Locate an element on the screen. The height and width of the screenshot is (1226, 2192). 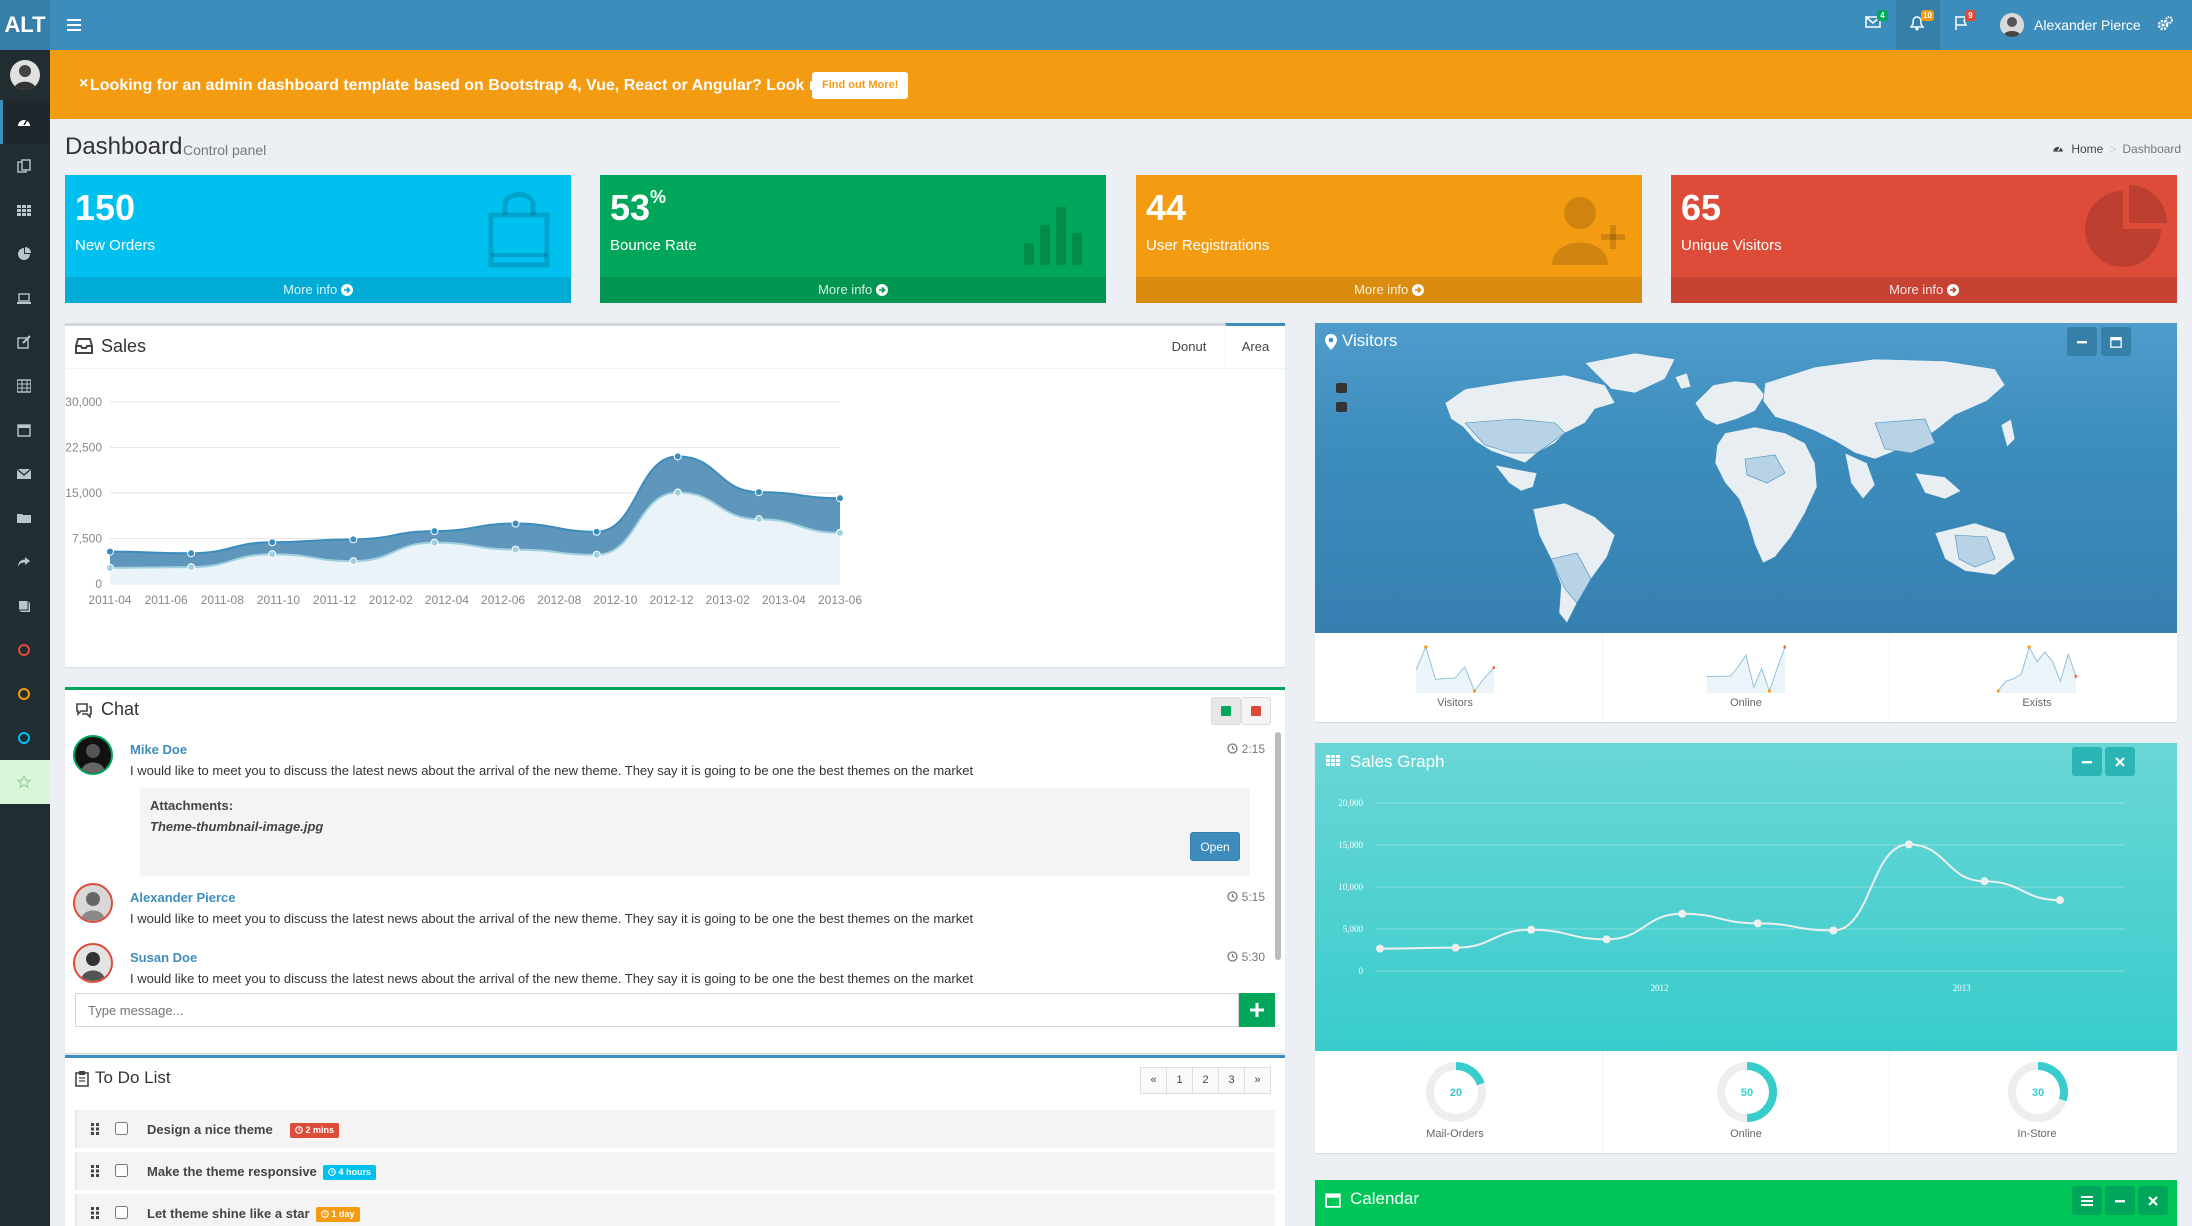
sidebar-item-widgets is located at coordinates (25, 210).